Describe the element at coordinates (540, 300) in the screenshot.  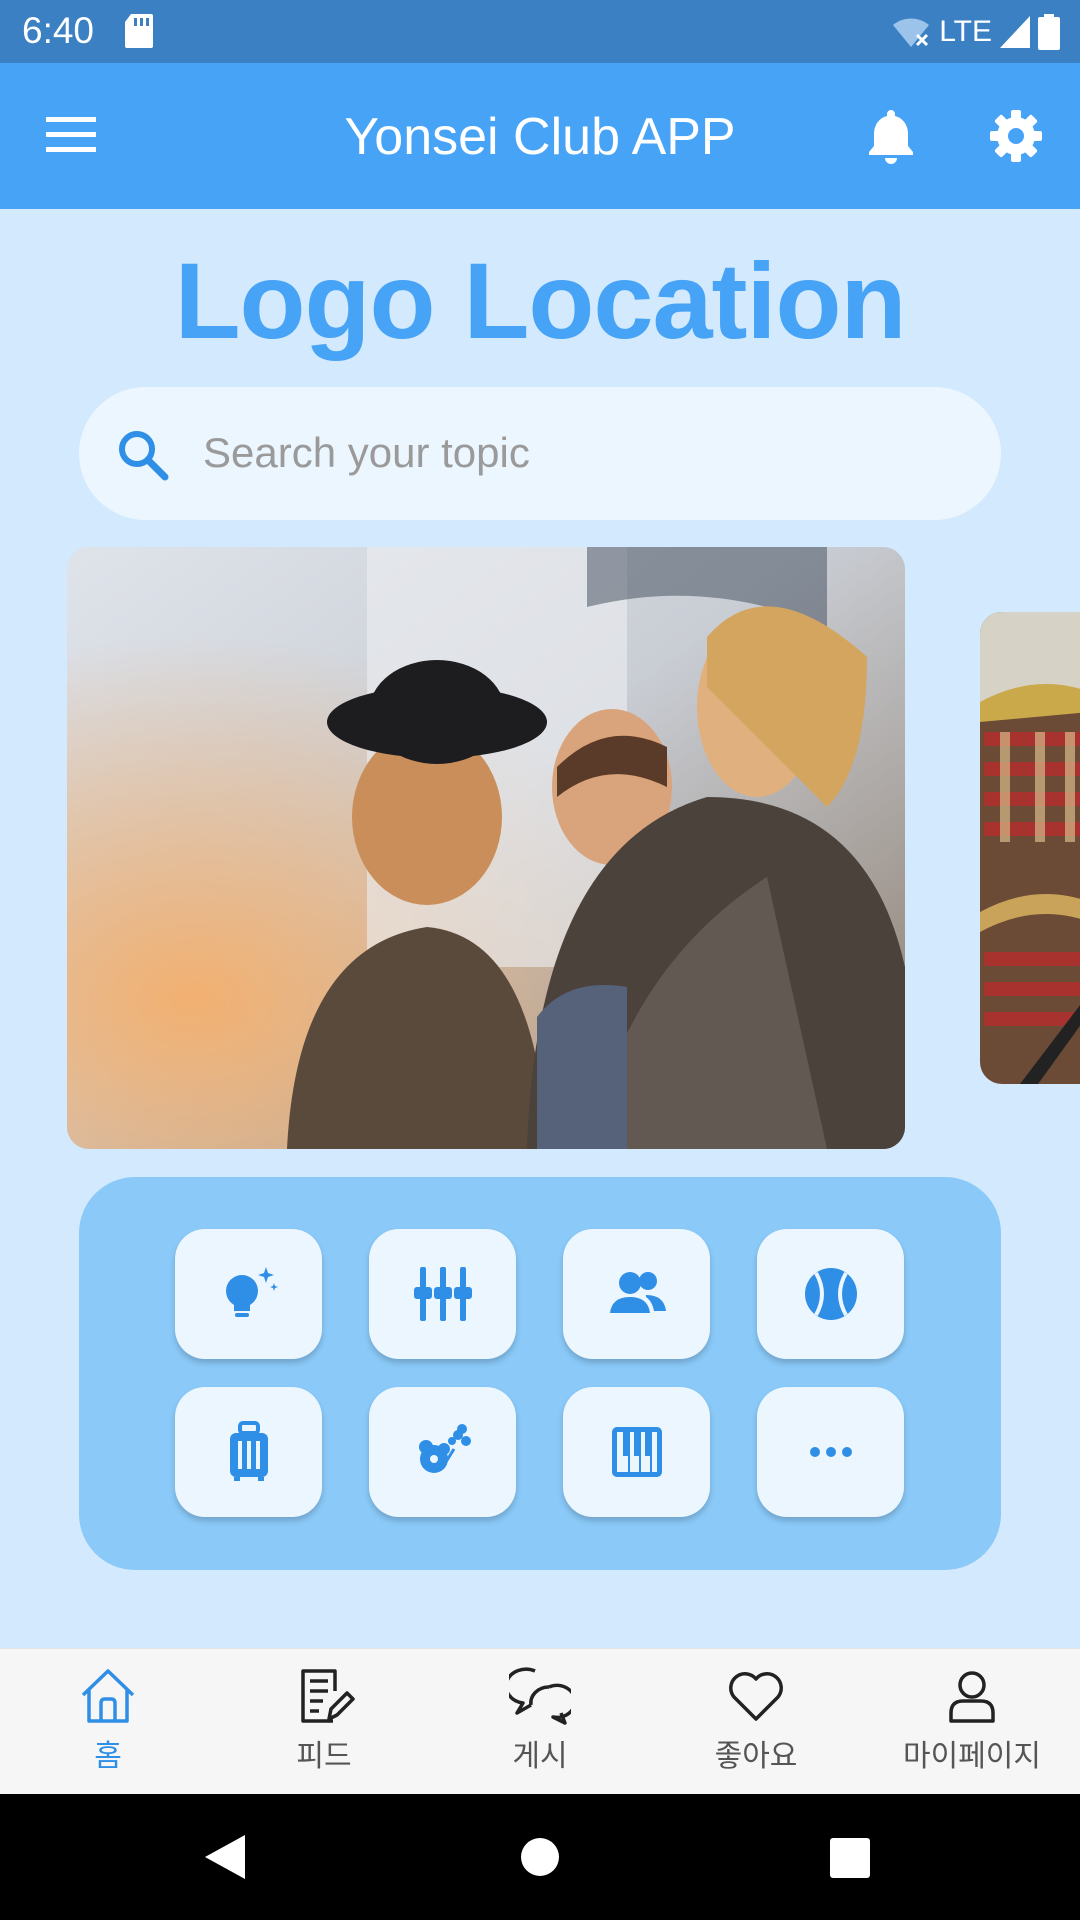
I see `logo-placeholder: Logo Location` at that location.